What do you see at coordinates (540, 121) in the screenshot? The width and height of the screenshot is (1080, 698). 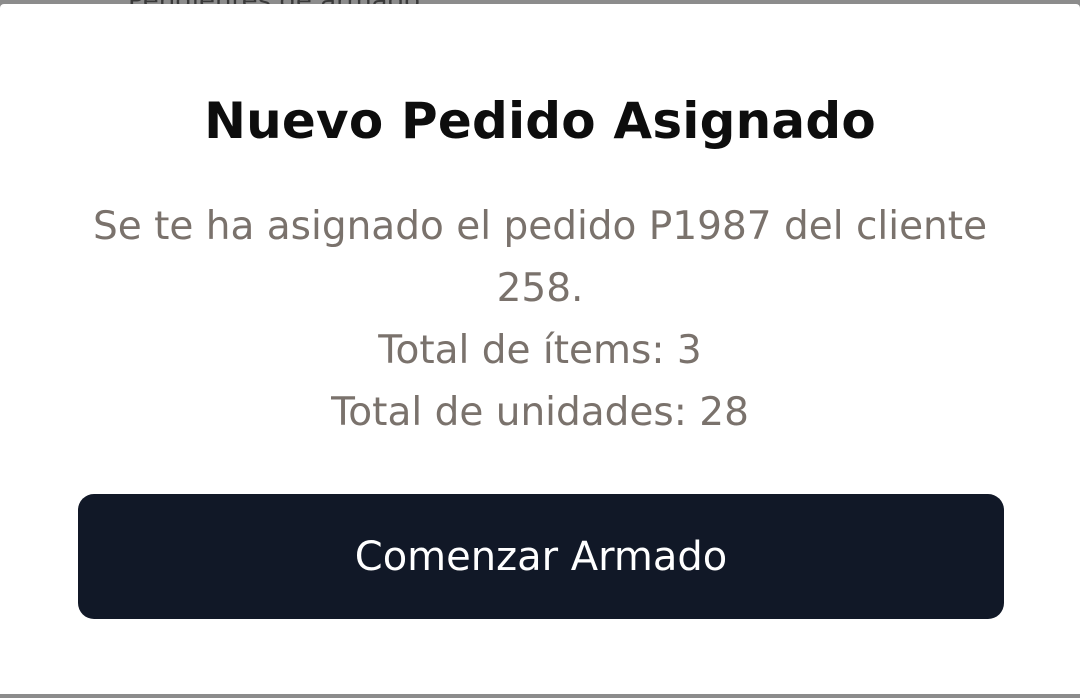 I see `dialog-title: Nuevo Pedido Asignado` at bounding box center [540, 121].